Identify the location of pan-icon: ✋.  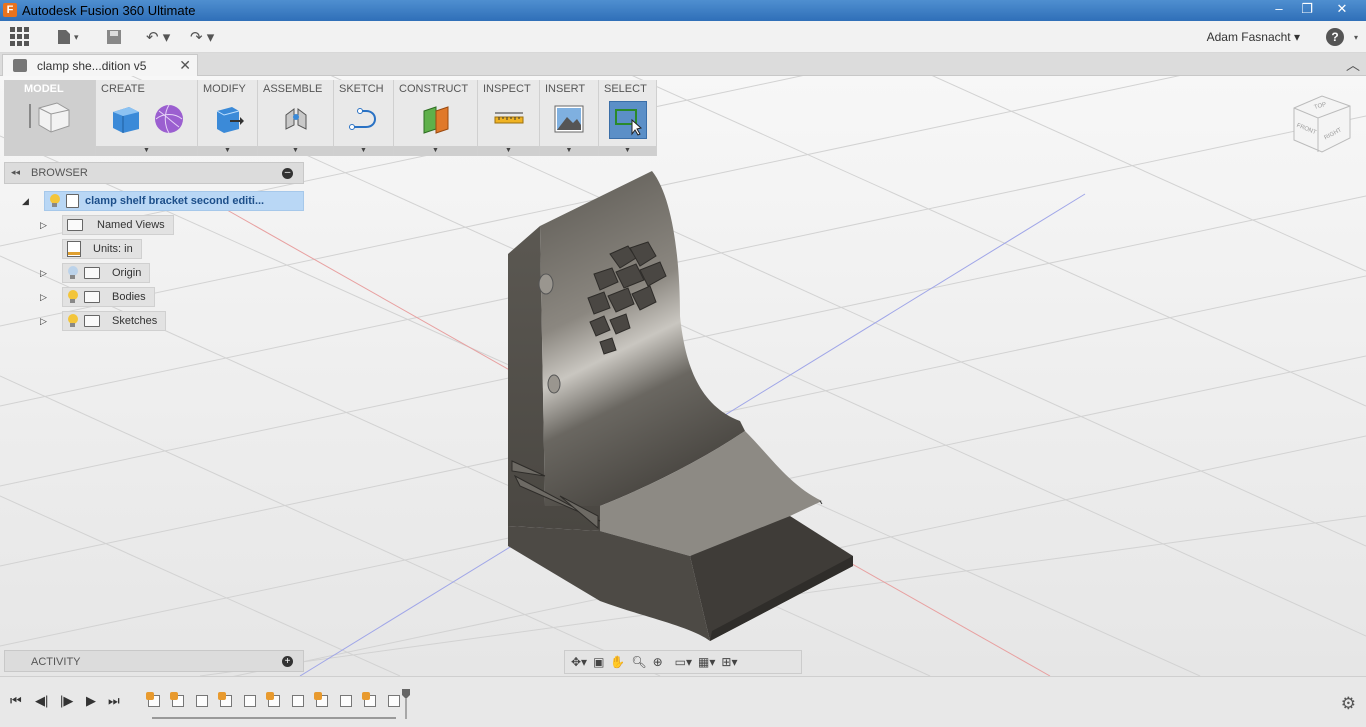
(617, 662).